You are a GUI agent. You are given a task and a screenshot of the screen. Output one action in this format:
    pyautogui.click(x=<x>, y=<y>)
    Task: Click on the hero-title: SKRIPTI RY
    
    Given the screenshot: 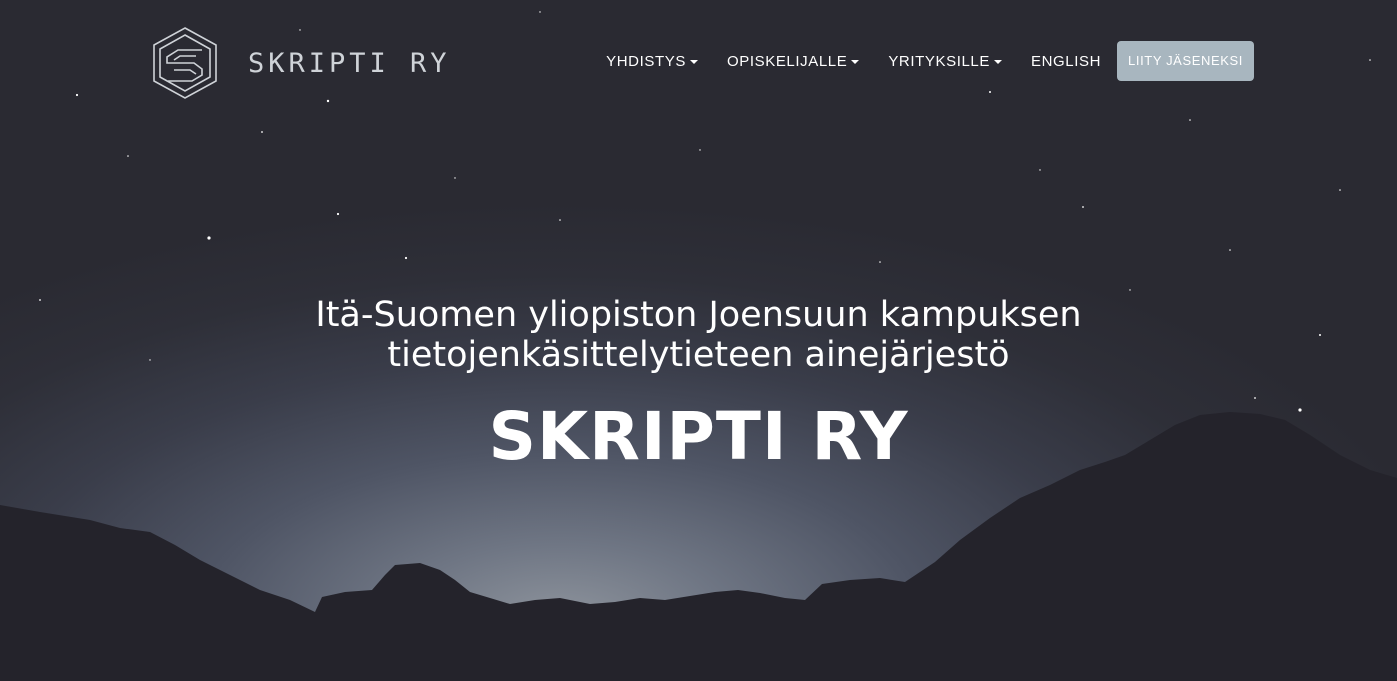 What is the action you would take?
    pyautogui.click(x=698, y=436)
    